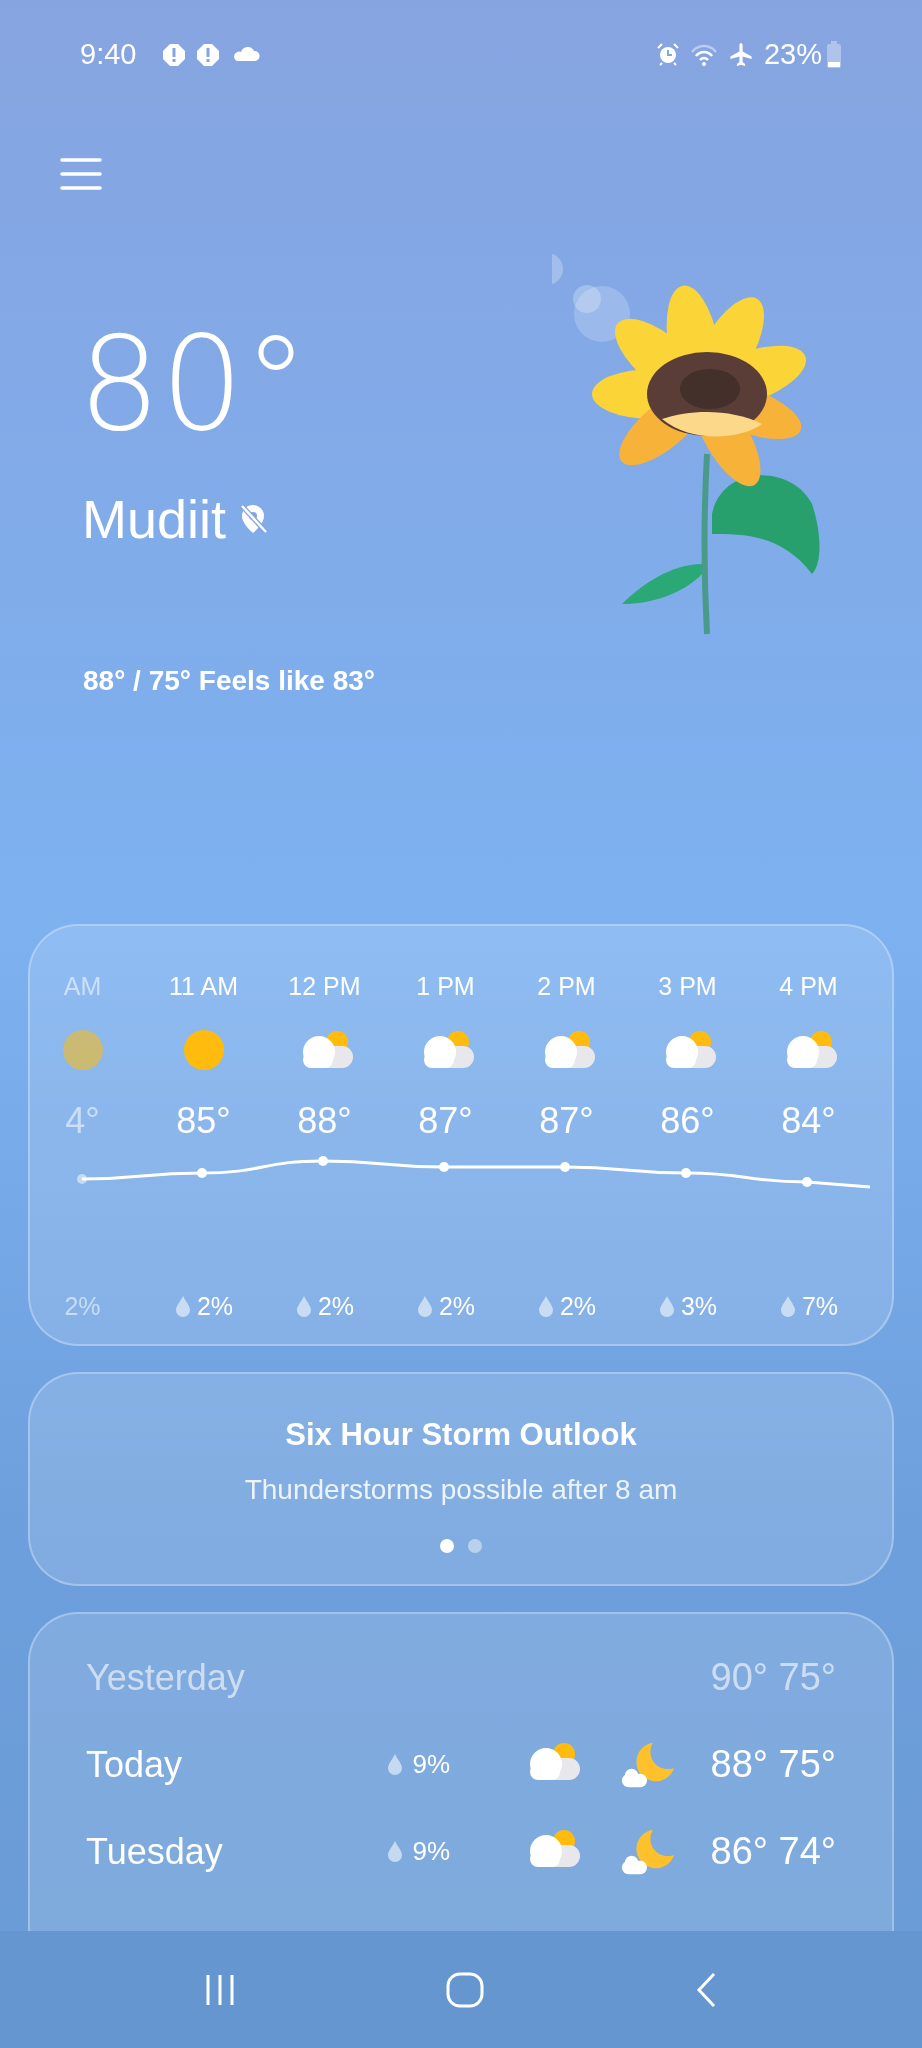 The height and width of the screenshot is (2048, 922). Describe the element at coordinates (773, 1851) in the screenshot. I see `high-low-temperature: 86° 74°` at that location.